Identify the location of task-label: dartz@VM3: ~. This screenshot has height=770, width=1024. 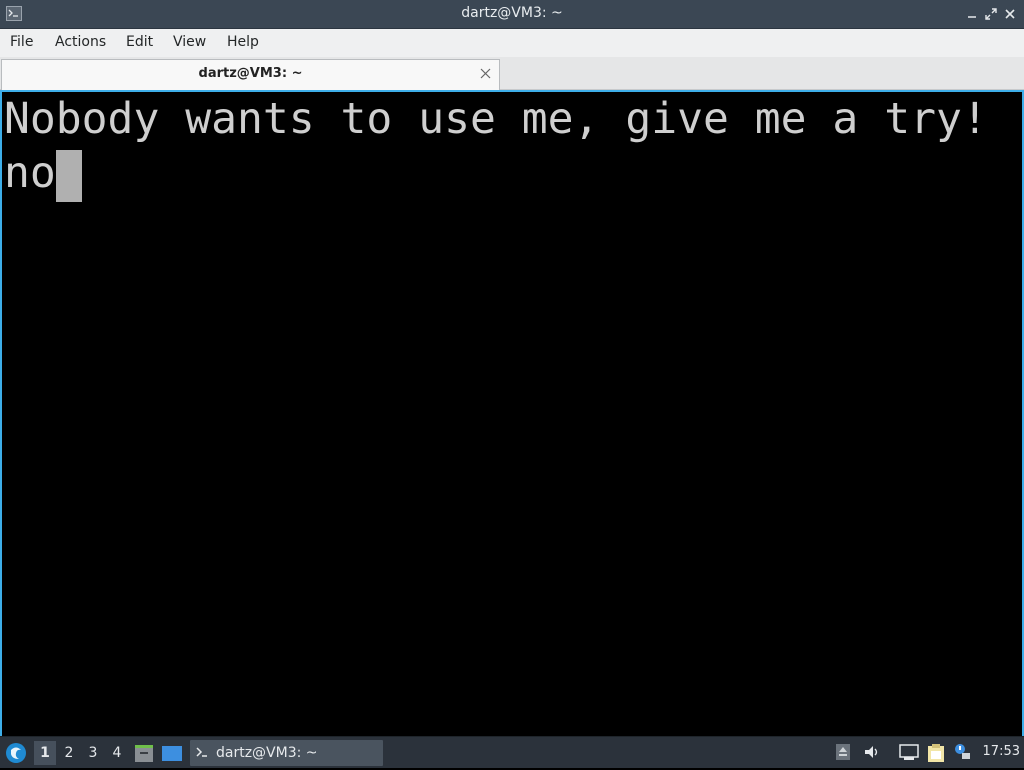
(267, 753).